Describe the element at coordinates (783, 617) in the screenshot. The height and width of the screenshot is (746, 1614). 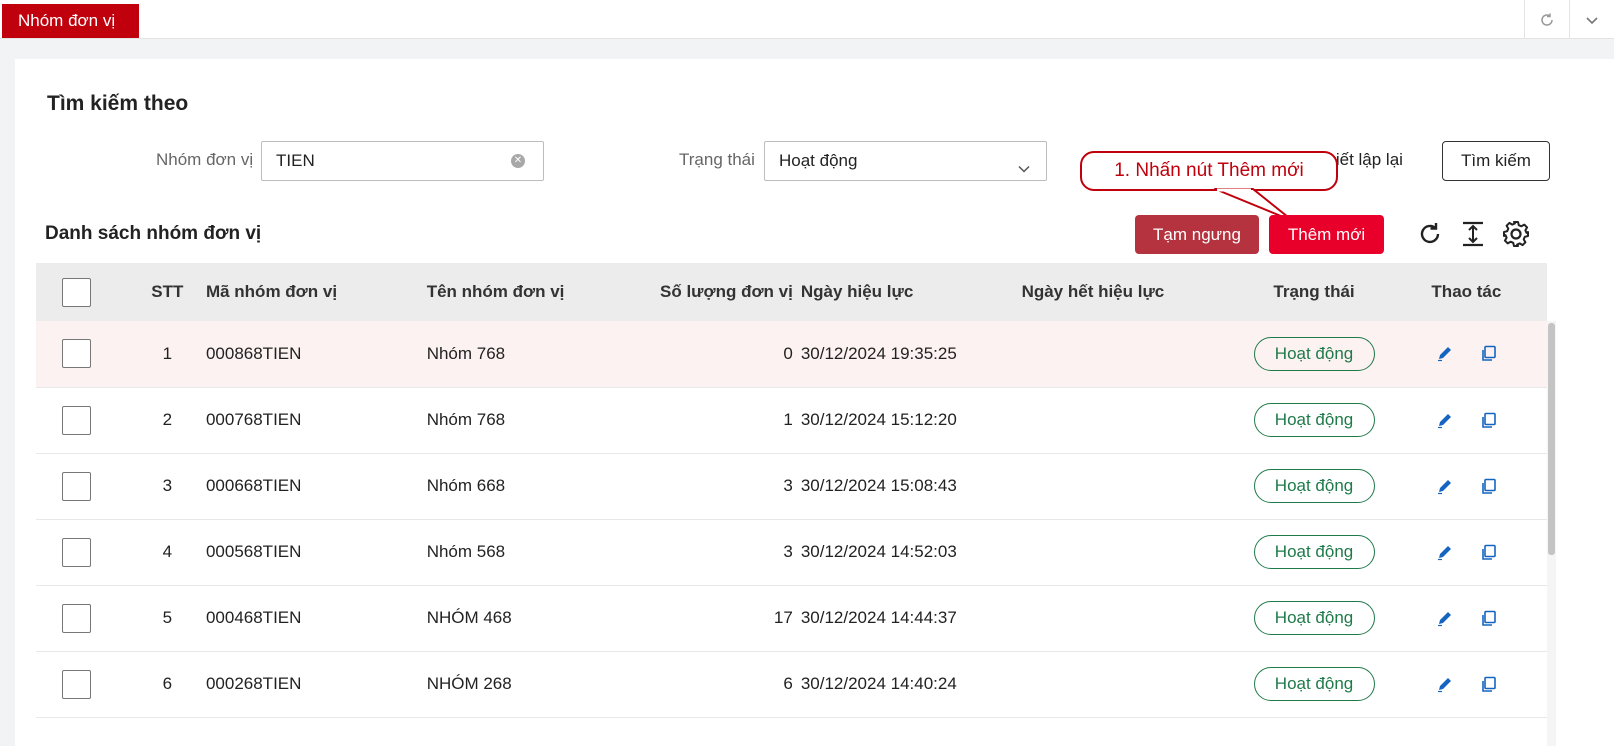
I see `cell-qty: 17` at that location.